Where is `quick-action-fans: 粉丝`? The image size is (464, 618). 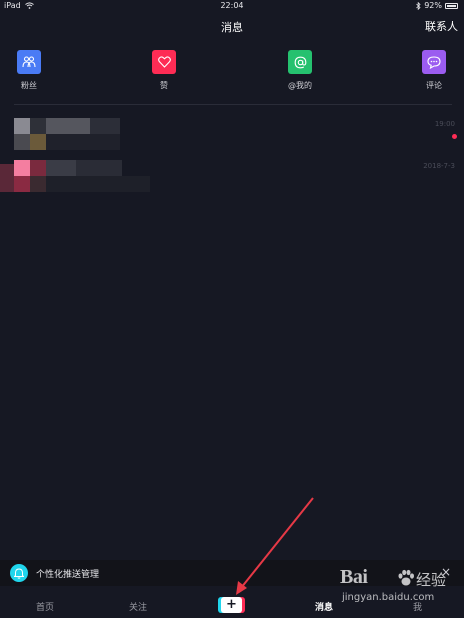
quick-action-fans: 粉丝 is located at coordinates (29, 70).